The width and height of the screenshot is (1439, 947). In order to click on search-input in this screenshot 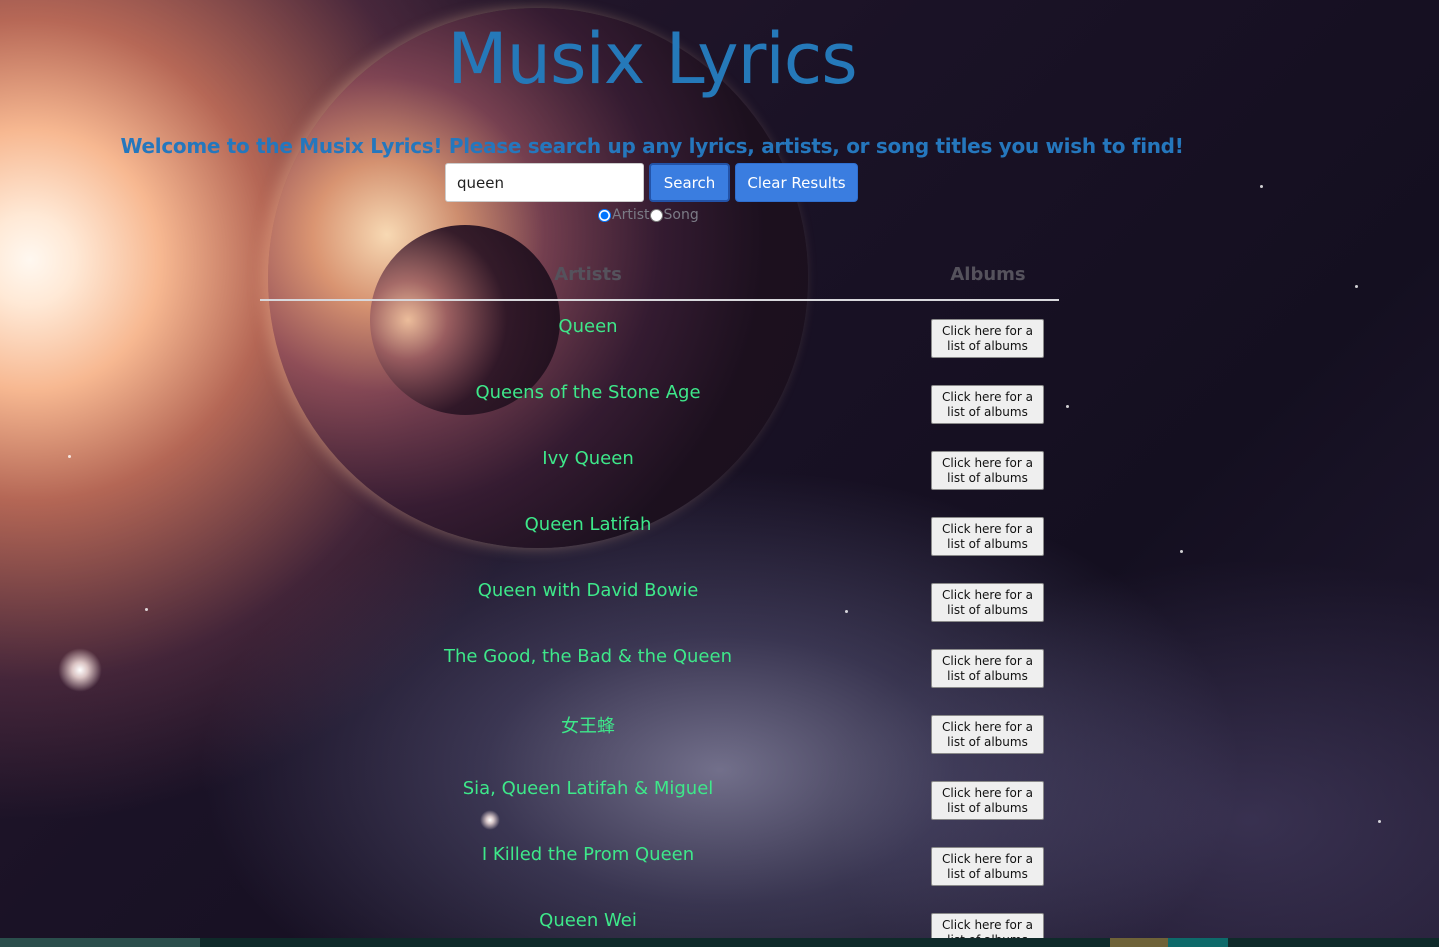, I will do `click(544, 182)`.